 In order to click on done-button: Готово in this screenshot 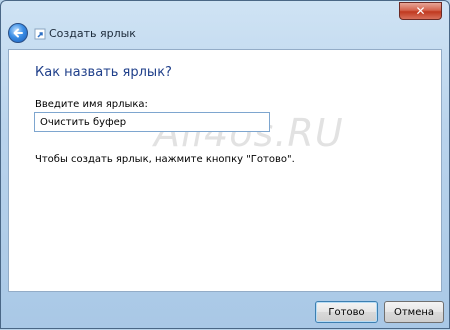, I will do `click(346, 312)`.